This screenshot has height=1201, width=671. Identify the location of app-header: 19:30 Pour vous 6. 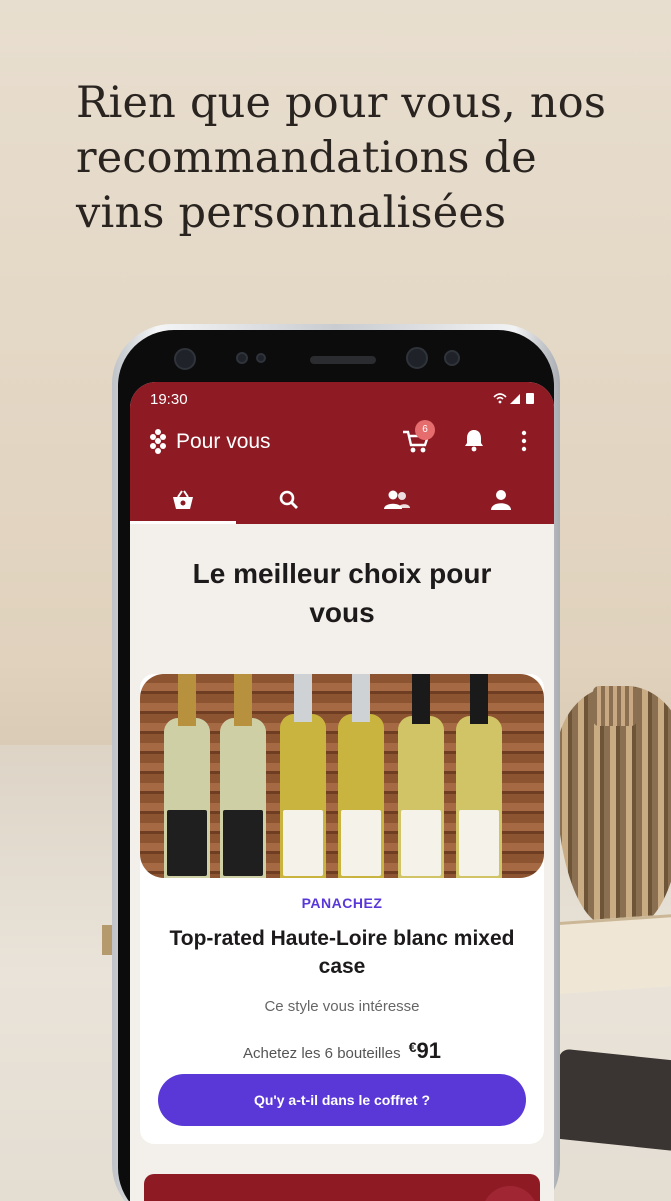
(342, 453).